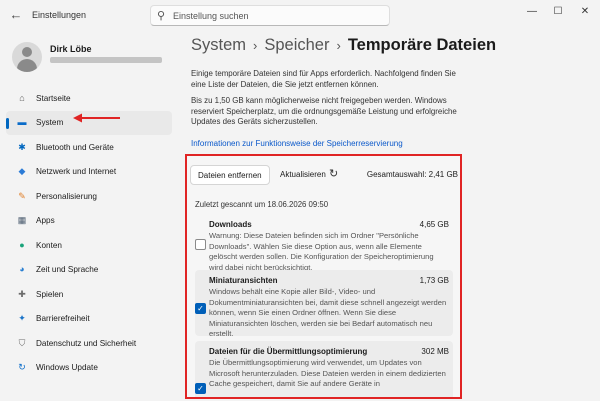 This screenshot has width=600, height=401. What do you see at coordinates (106, 60) in the screenshot?
I see `user-email-redacted` at bounding box center [106, 60].